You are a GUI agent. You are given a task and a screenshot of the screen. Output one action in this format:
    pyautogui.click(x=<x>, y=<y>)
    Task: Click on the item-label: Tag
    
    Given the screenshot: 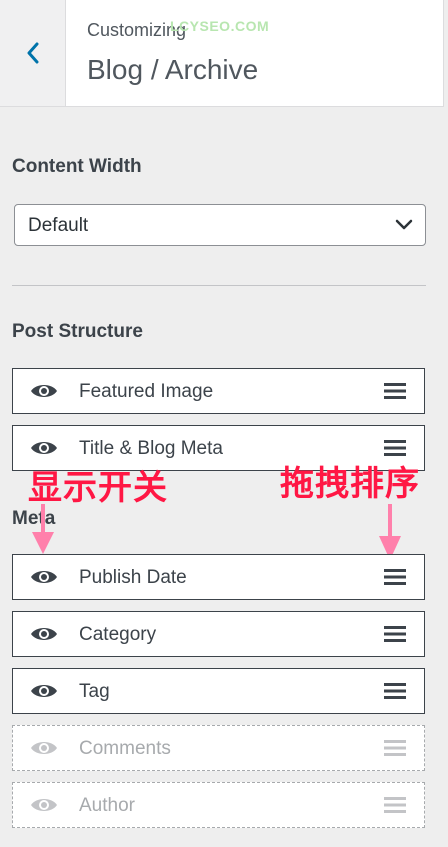 What is the action you would take?
    pyautogui.click(x=94, y=691)
    